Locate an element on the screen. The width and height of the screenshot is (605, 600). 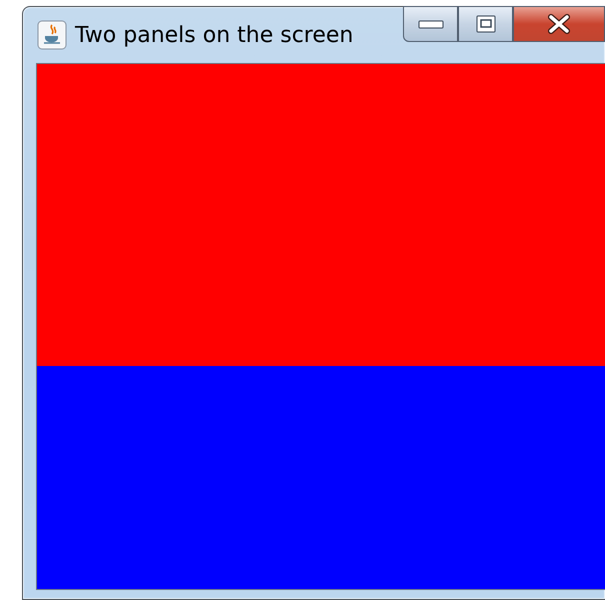
close-button is located at coordinates (559, 24).